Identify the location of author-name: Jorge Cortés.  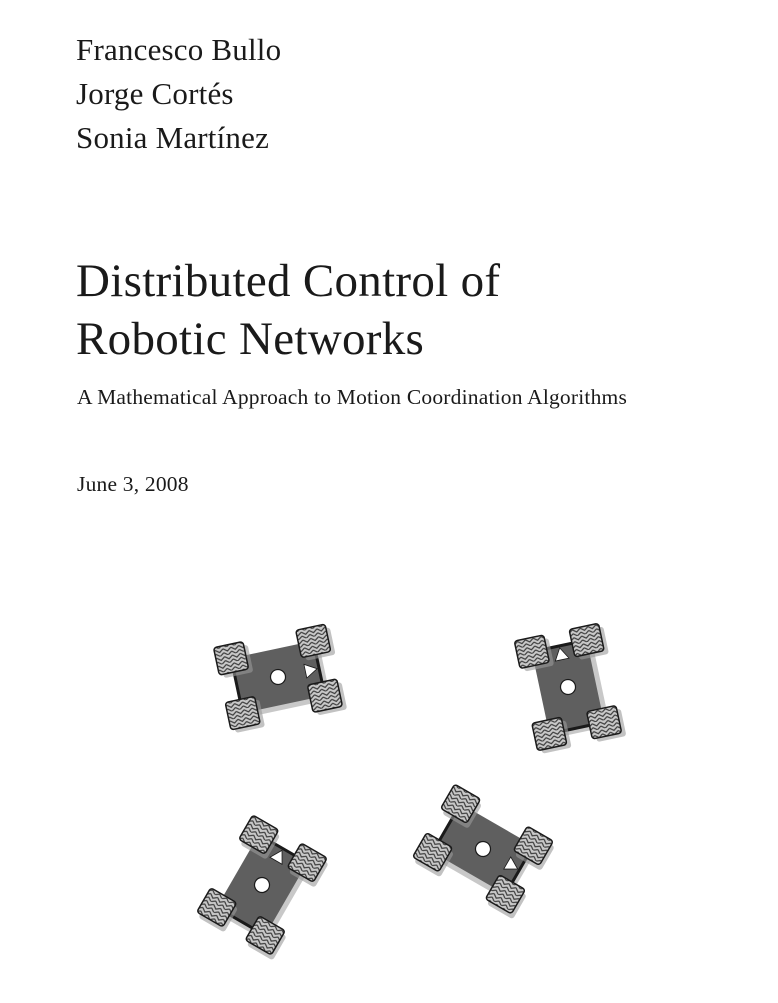
(155, 93).